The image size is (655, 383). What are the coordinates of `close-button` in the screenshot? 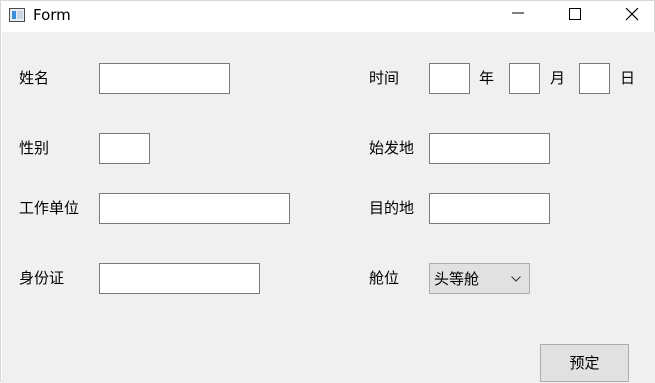 It's located at (632, 16).